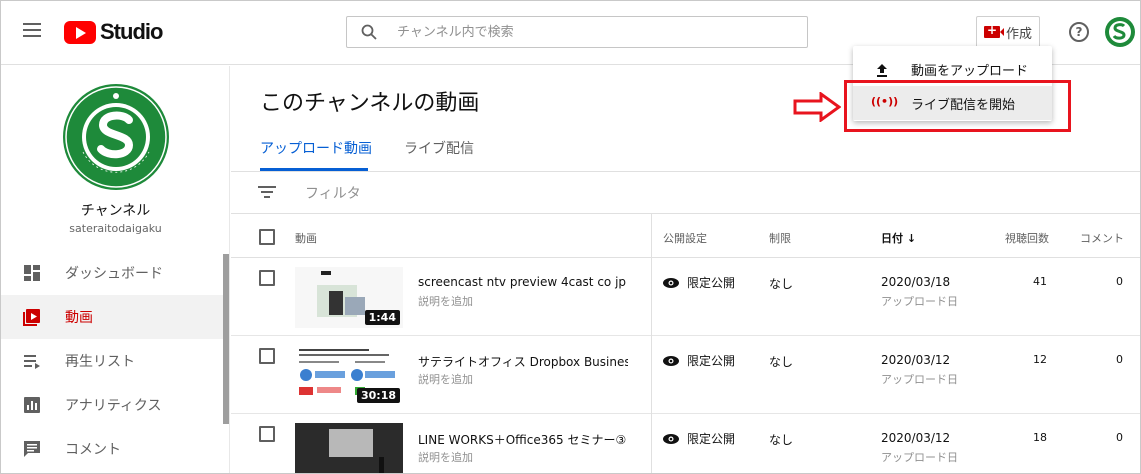 The width and height of the screenshot is (1141, 474). I want to click on logo-text: Studio, so click(131, 31).